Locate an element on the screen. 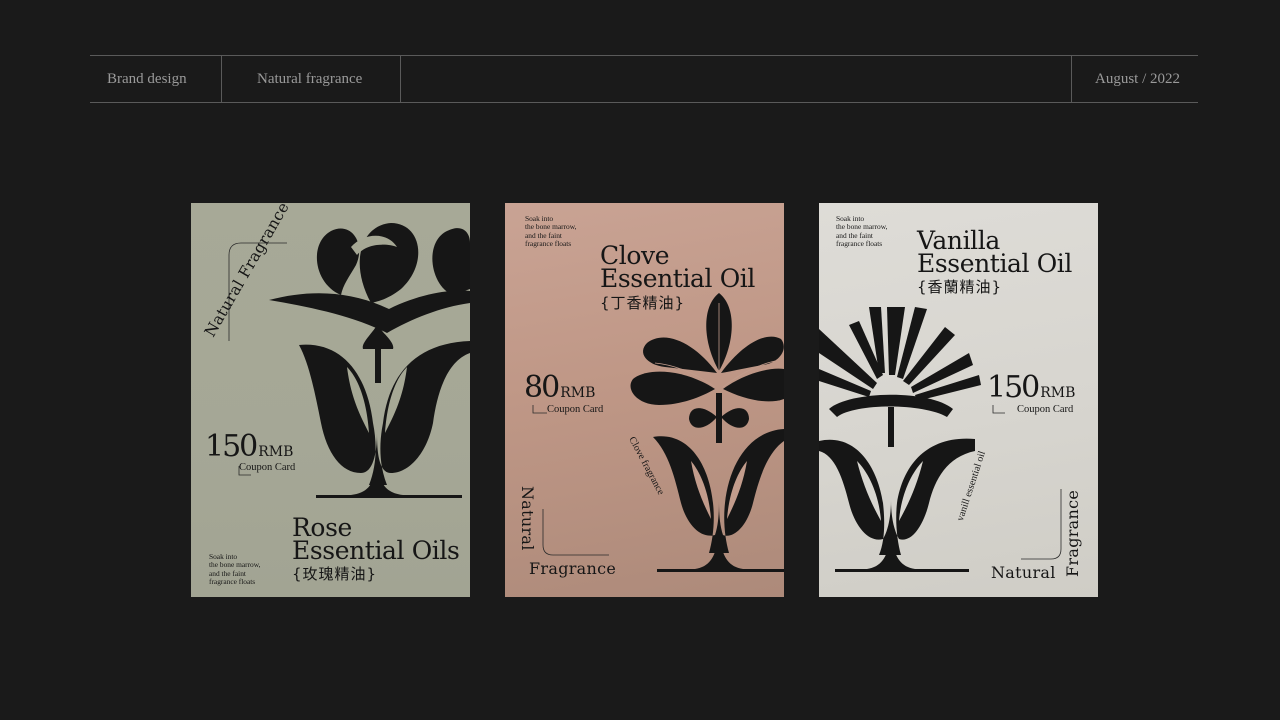 The height and width of the screenshot is (720, 1280). price-value: 150 RMB is located at coordinates (1031, 390).